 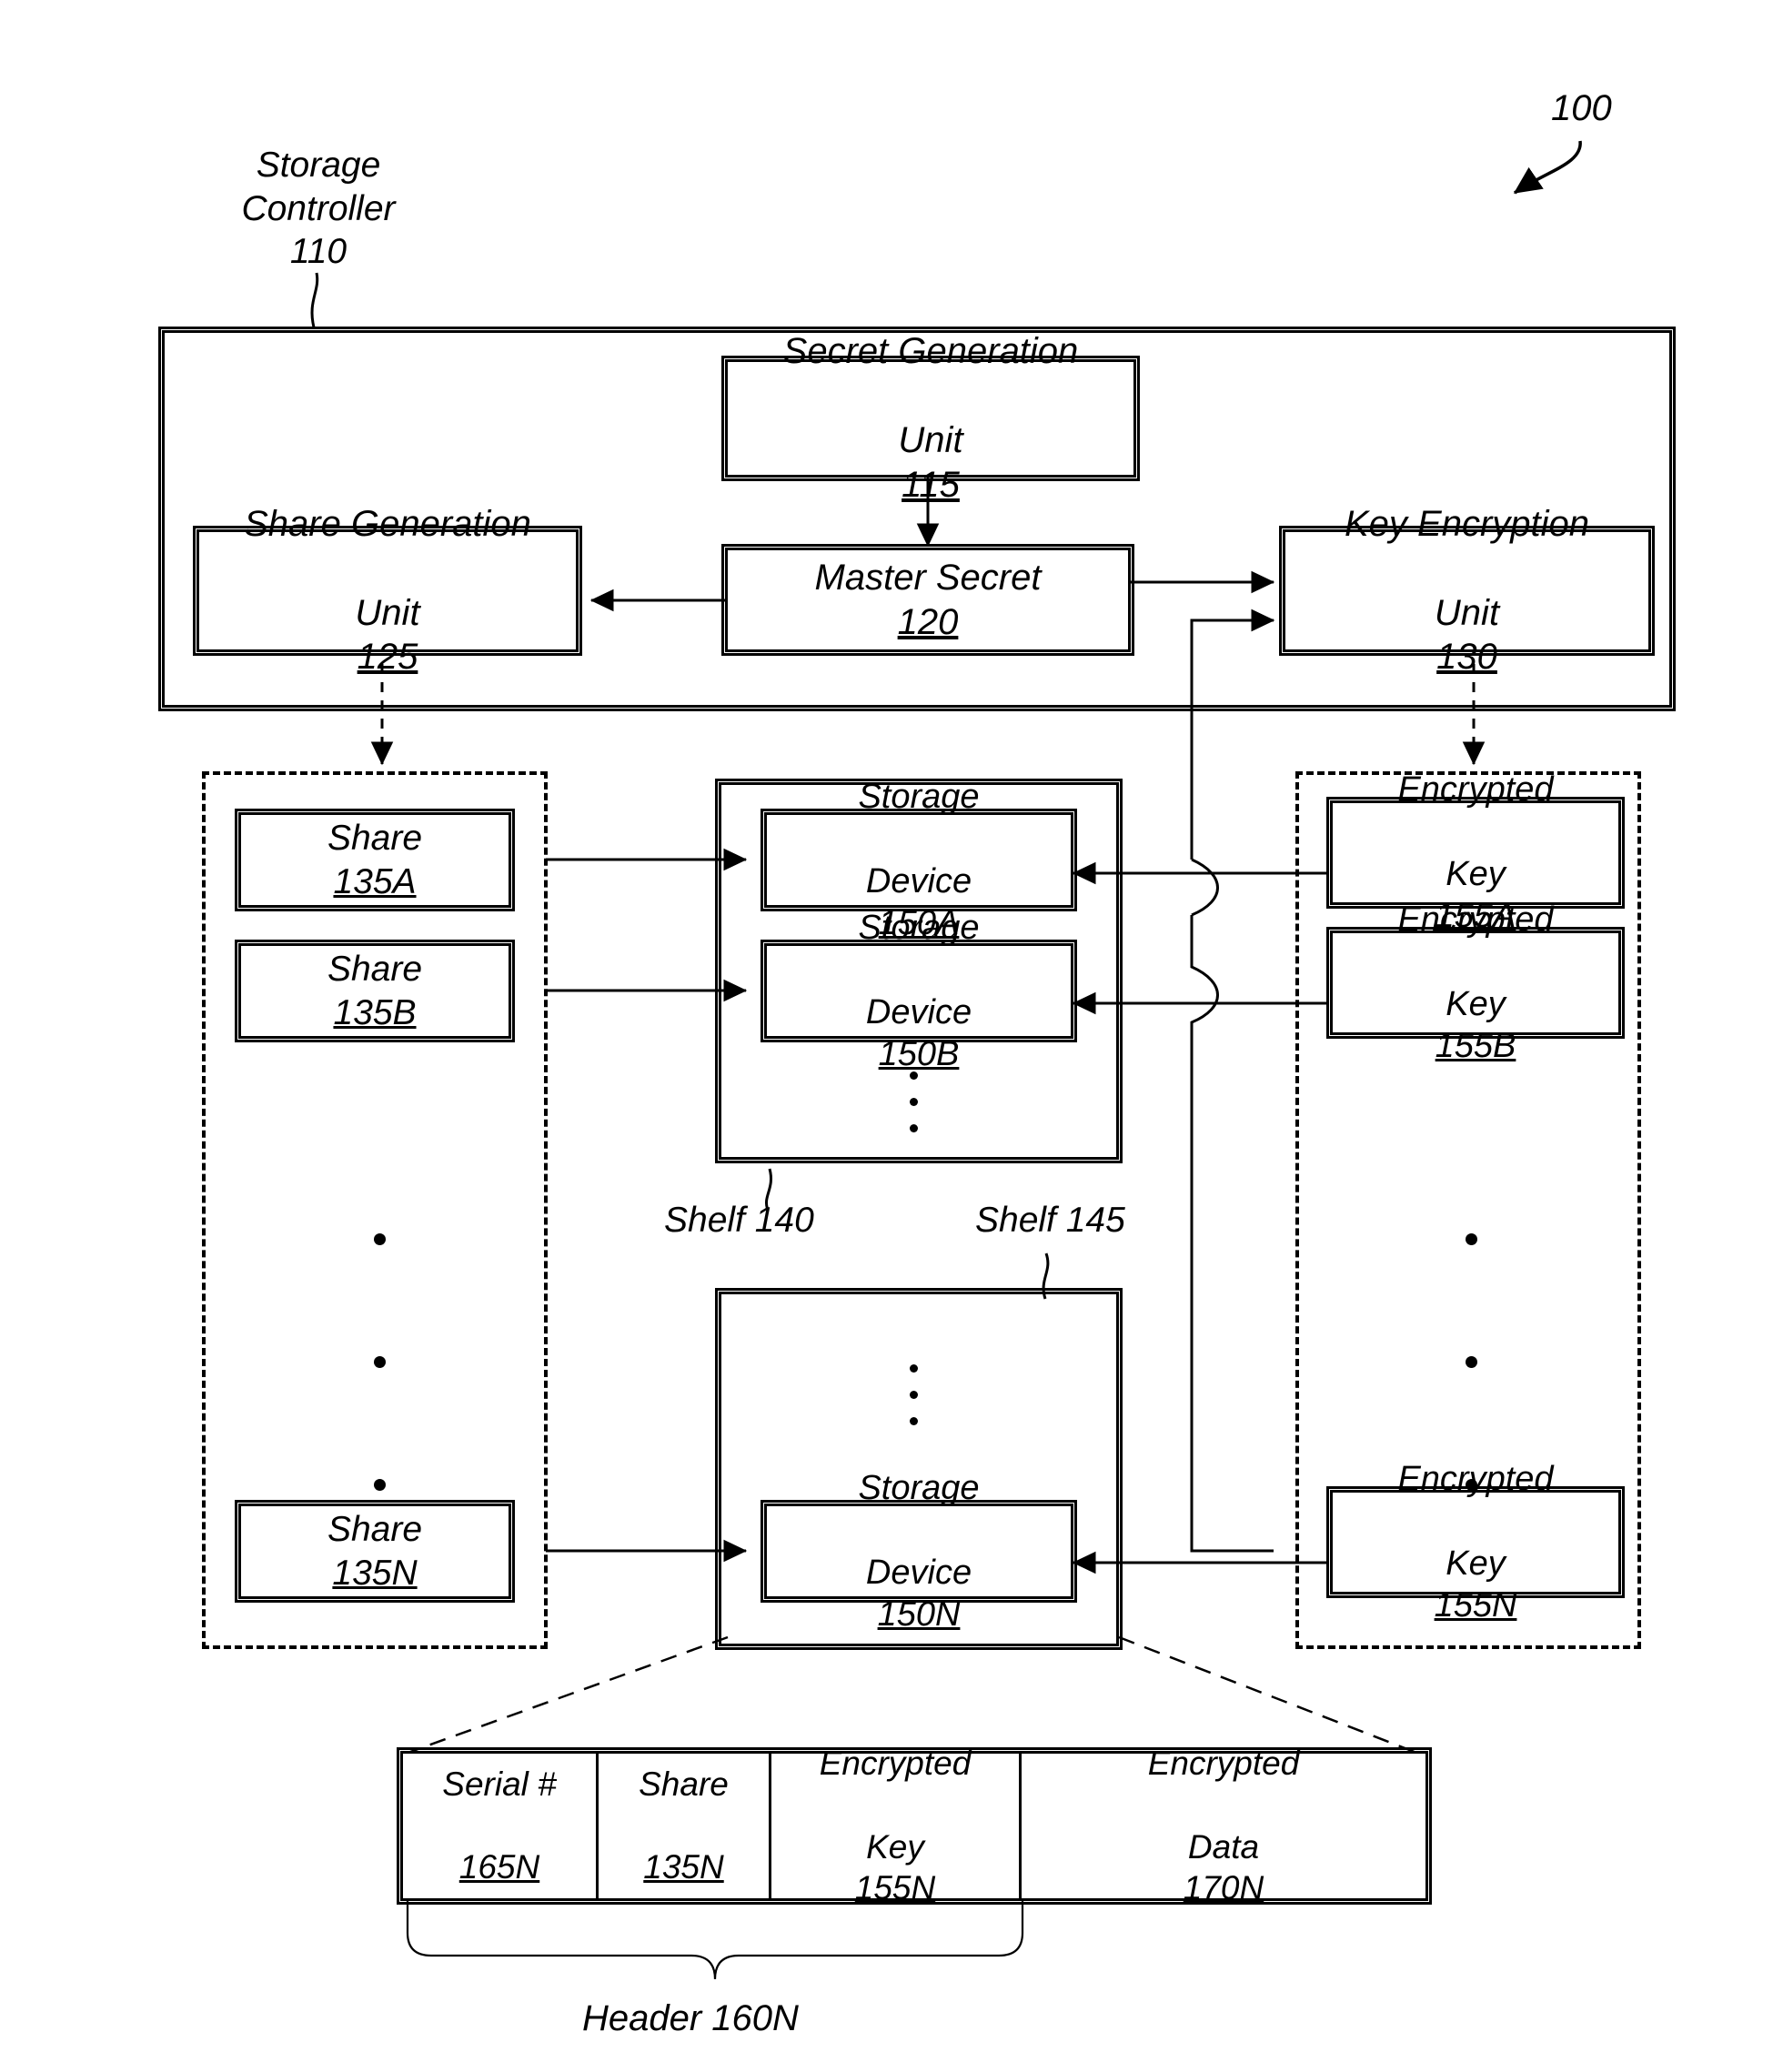 I want to click on storage-controller-label: Storage Controller 110, so click(x=318, y=209).